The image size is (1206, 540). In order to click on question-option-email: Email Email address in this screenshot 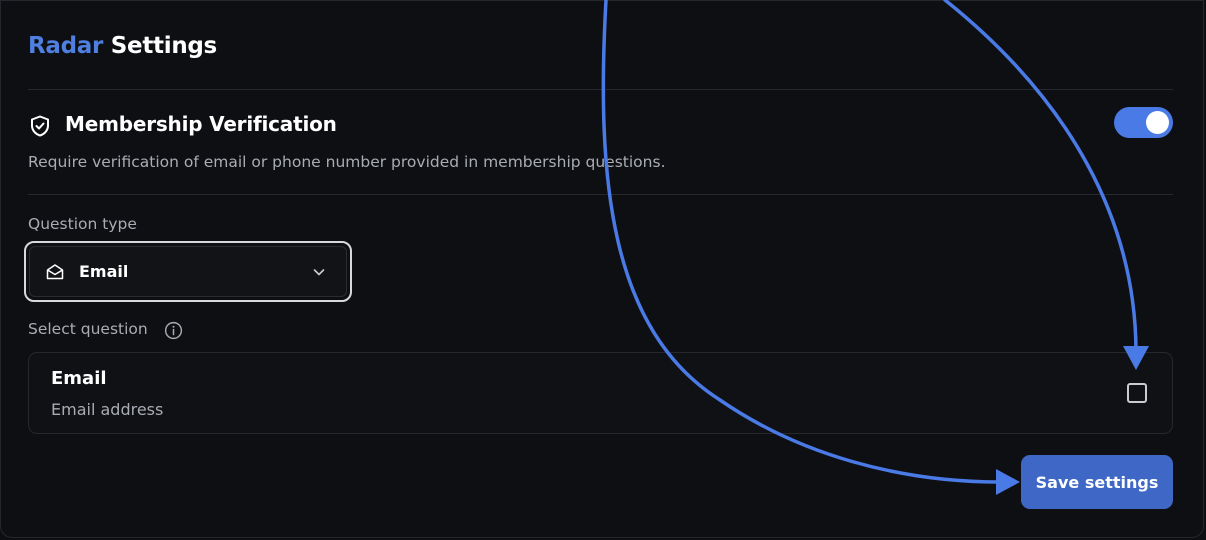, I will do `click(600, 393)`.